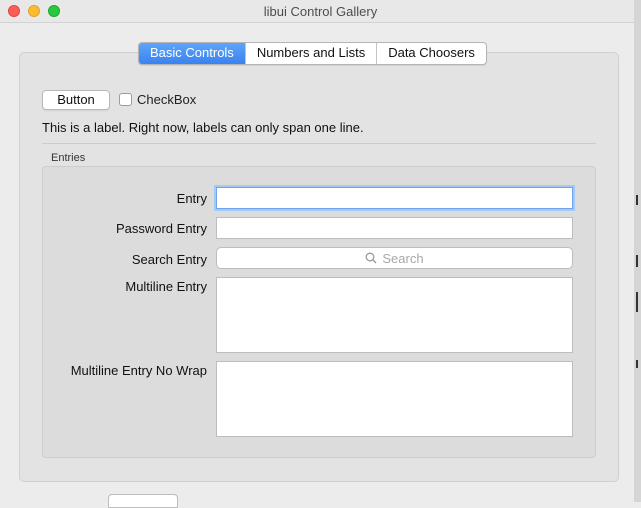 This screenshot has width=641, height=508. What do you see at coordinates (371, 258) in the screenshot?
I see `search-icon` at bounding box center [371, 258].